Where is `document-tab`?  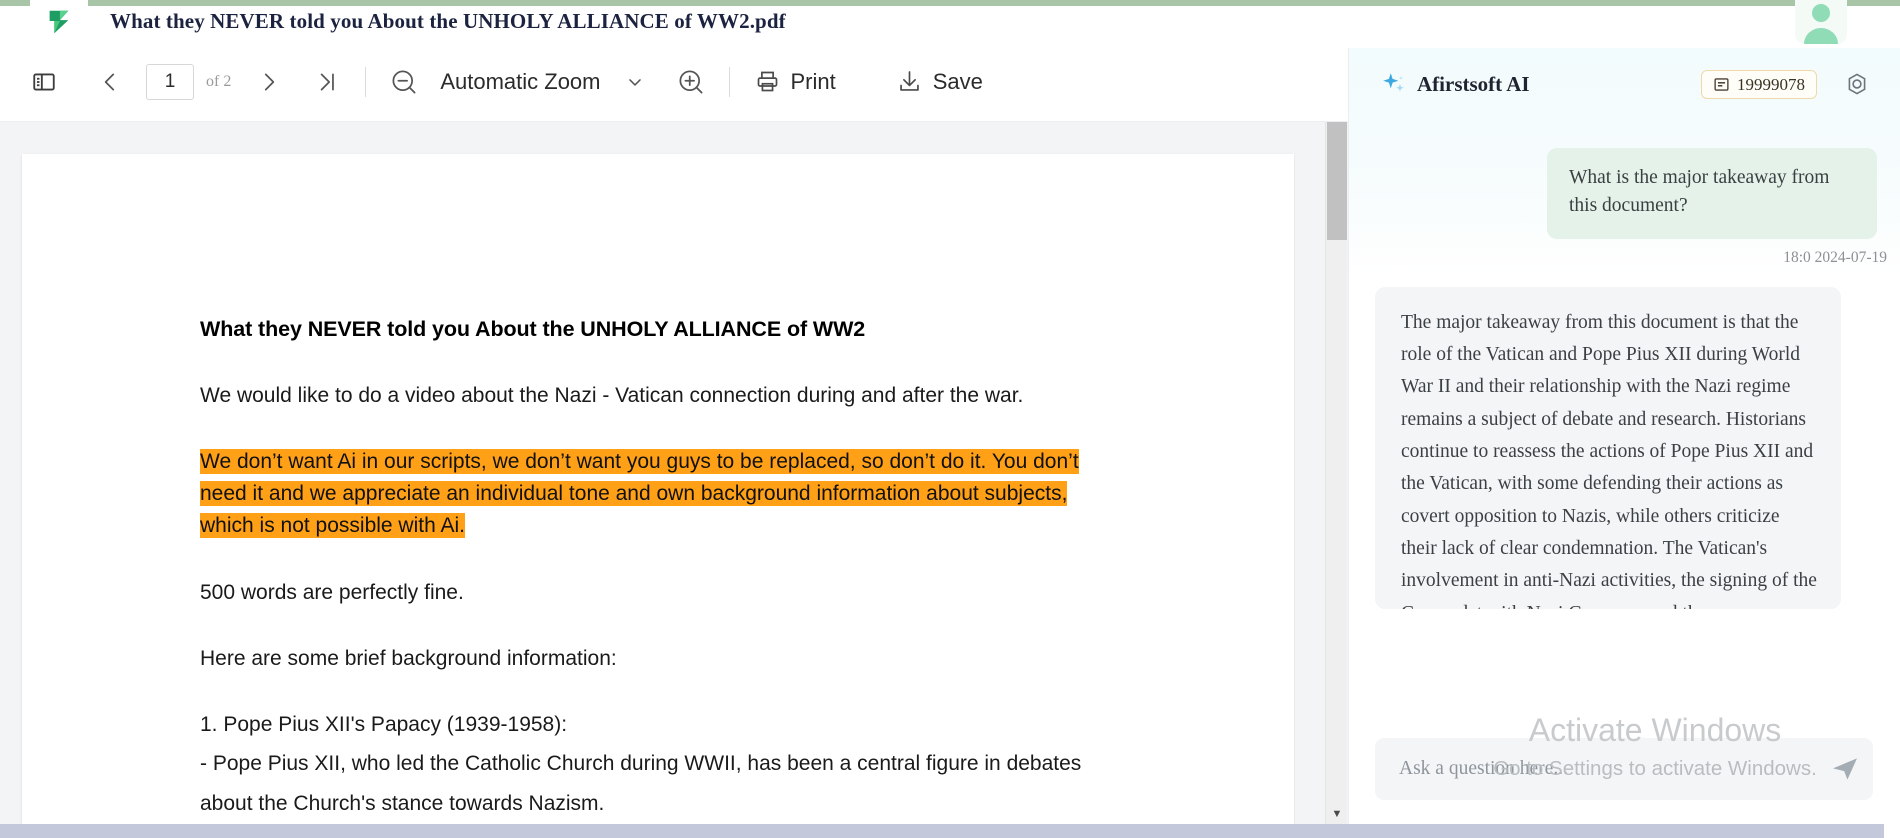 document-tab is located at coordinates (59, 21).